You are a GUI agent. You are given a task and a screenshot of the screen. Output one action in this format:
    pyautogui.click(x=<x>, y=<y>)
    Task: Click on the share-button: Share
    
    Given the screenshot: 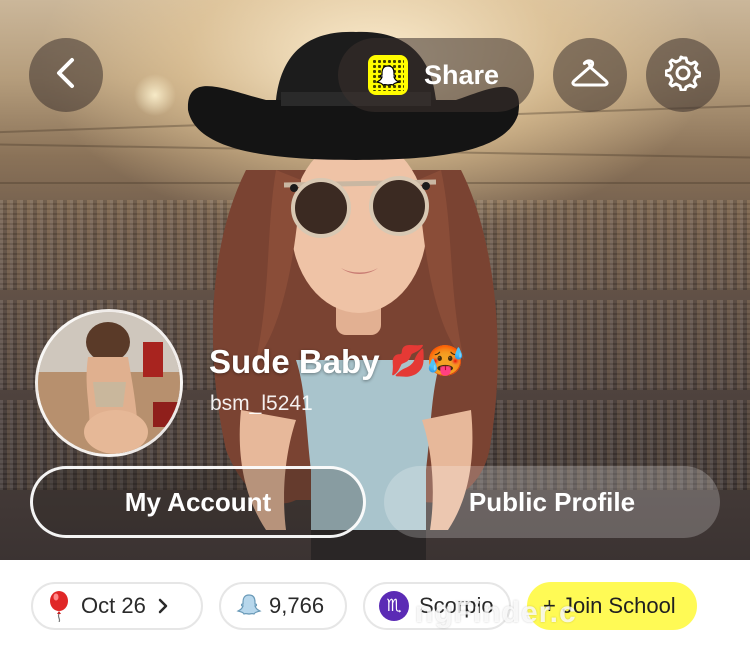 What is the action you would take?
    pyautogui.click(x=436, y=75)
    